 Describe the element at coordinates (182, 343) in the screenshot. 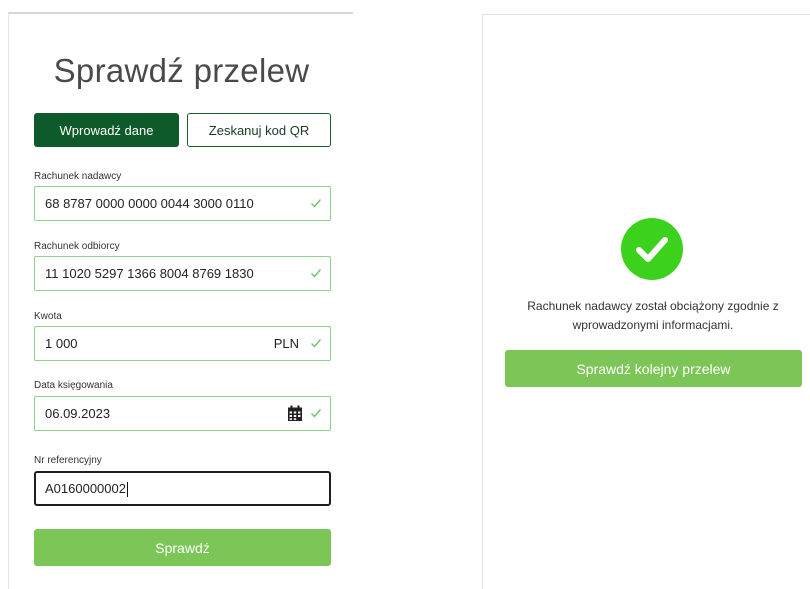

I see `amount-field: 1 000 PLN` at that location.